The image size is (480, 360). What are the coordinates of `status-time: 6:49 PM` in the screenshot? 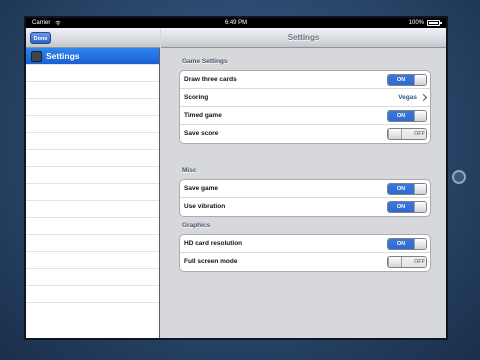 It's located at (236, 23).